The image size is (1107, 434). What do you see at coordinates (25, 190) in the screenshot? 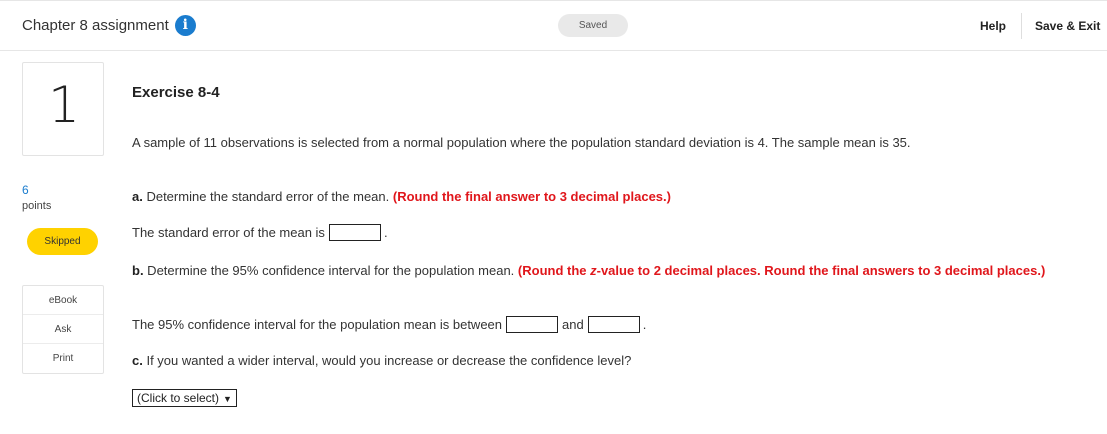
I see `points-value: 6` at bounding box center [25, 190].